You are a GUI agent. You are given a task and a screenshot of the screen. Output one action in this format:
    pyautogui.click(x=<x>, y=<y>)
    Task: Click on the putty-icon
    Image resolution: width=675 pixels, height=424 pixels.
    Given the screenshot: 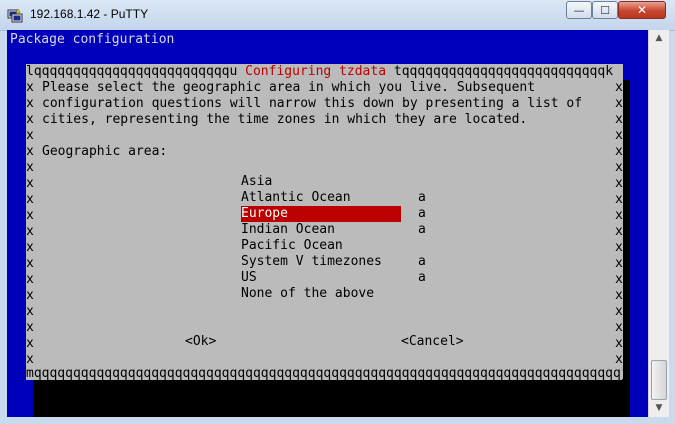 What is the action you would take?
    pyautogui.click(x=15, y=15)
    